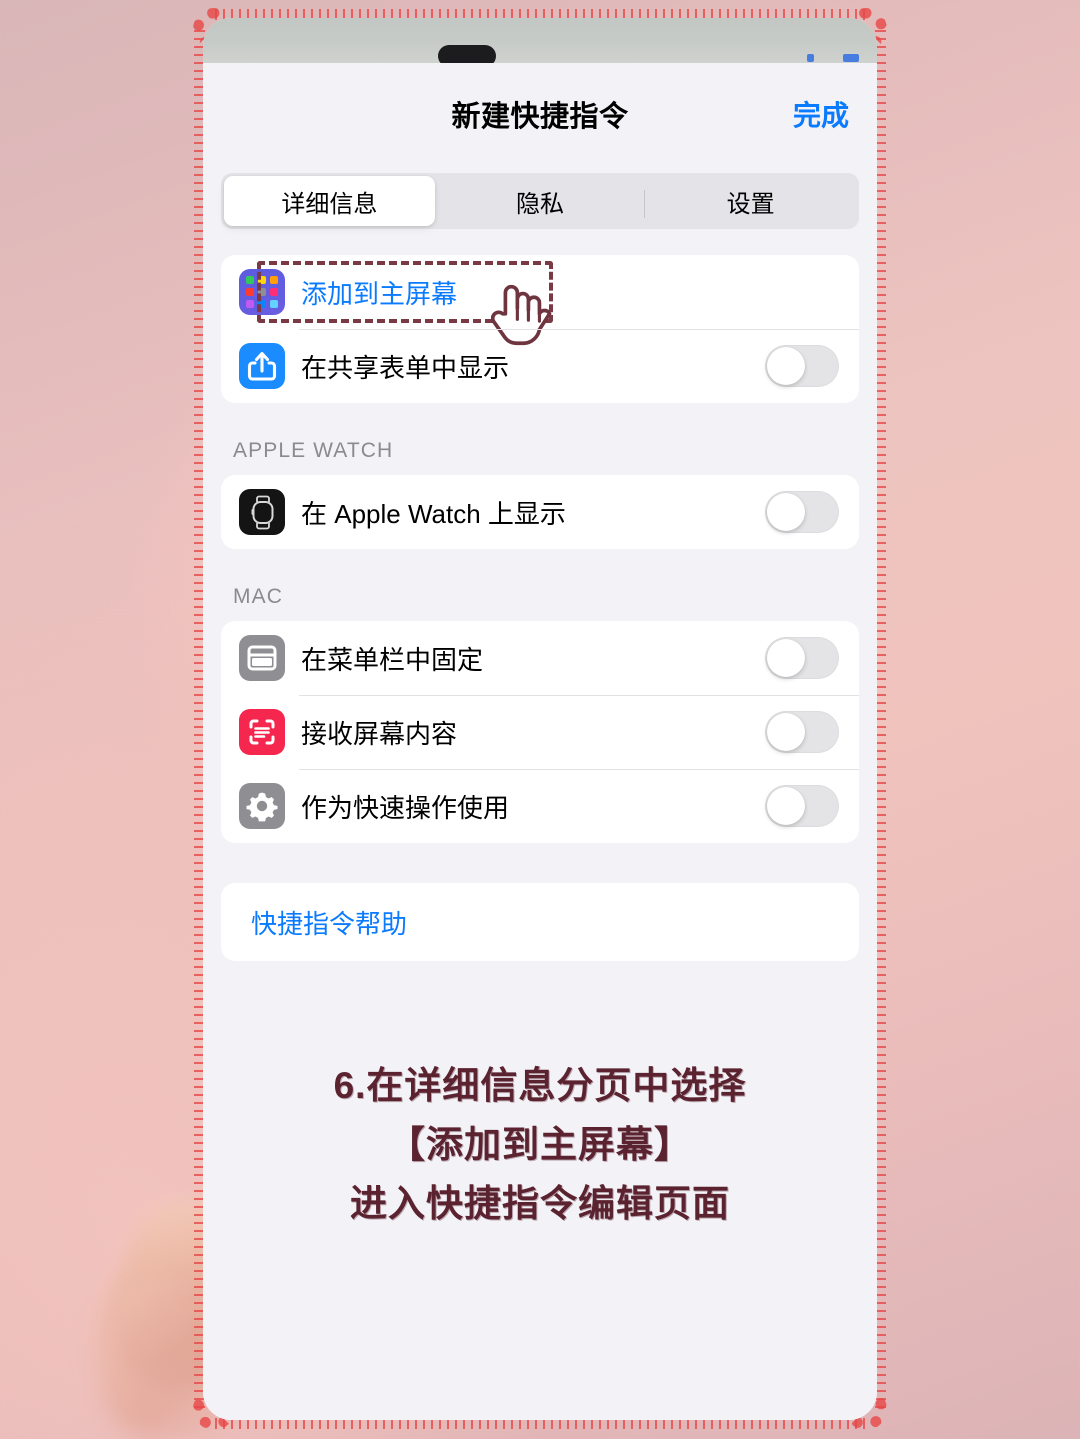 The width and height of the screenshot is (1080, 1439). Describe the element at coordinates (750, 204) in the screenshot. I see `tab-settings-label: 设置` at that location.